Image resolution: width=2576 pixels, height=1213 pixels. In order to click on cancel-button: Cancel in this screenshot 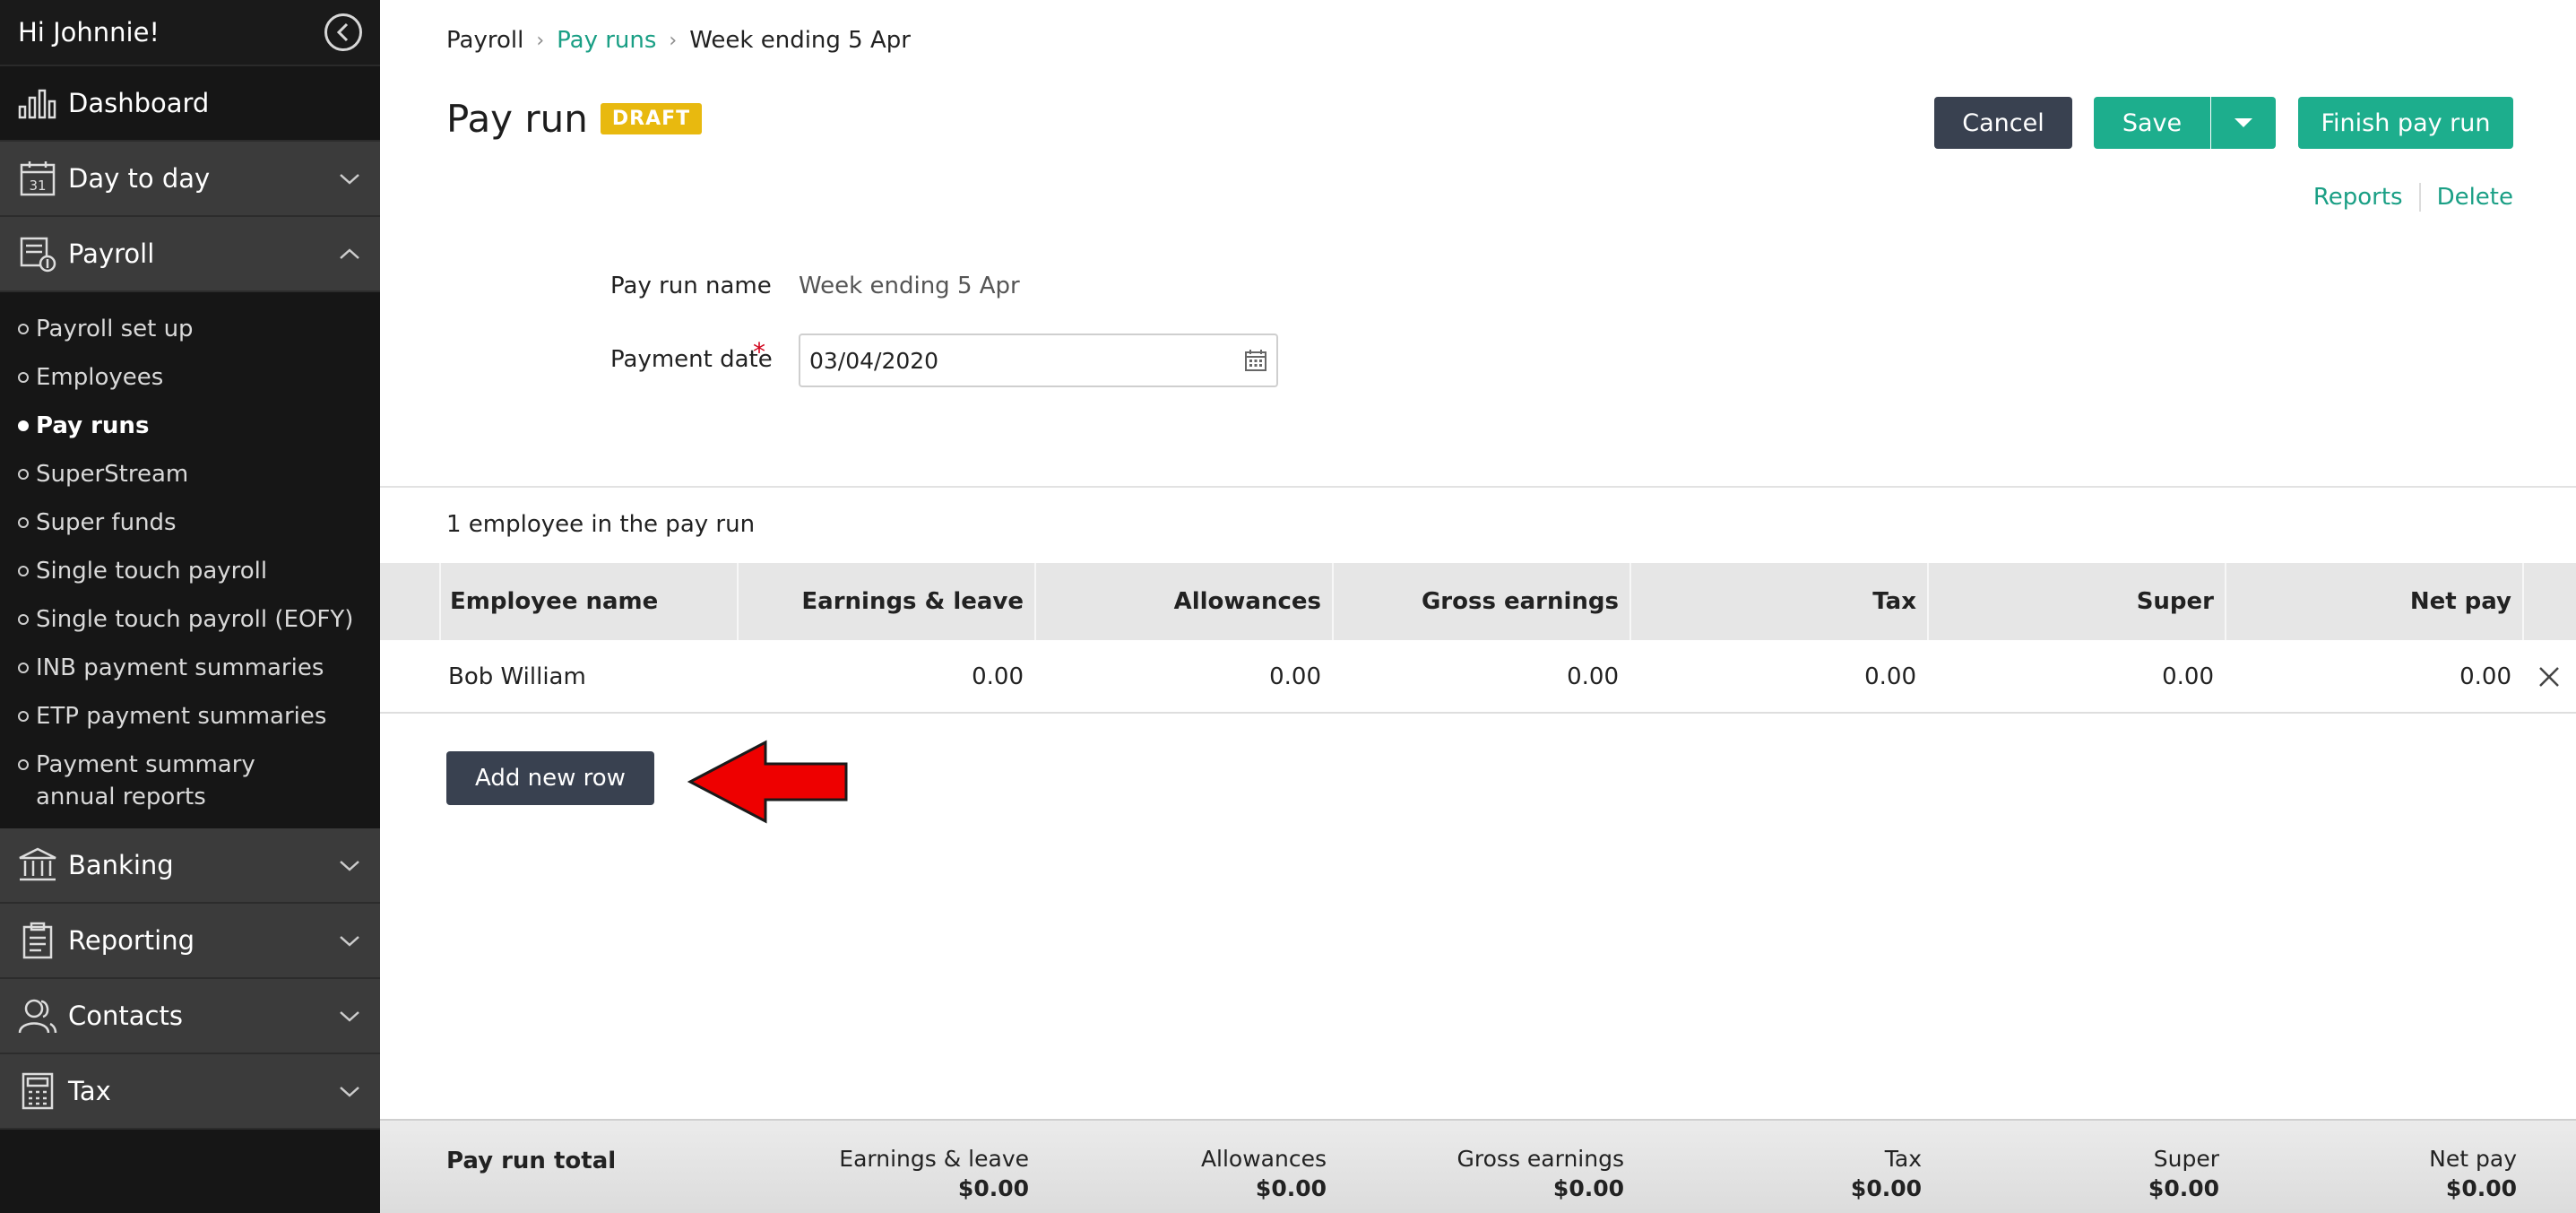, I will do `click(2003, 123)`.